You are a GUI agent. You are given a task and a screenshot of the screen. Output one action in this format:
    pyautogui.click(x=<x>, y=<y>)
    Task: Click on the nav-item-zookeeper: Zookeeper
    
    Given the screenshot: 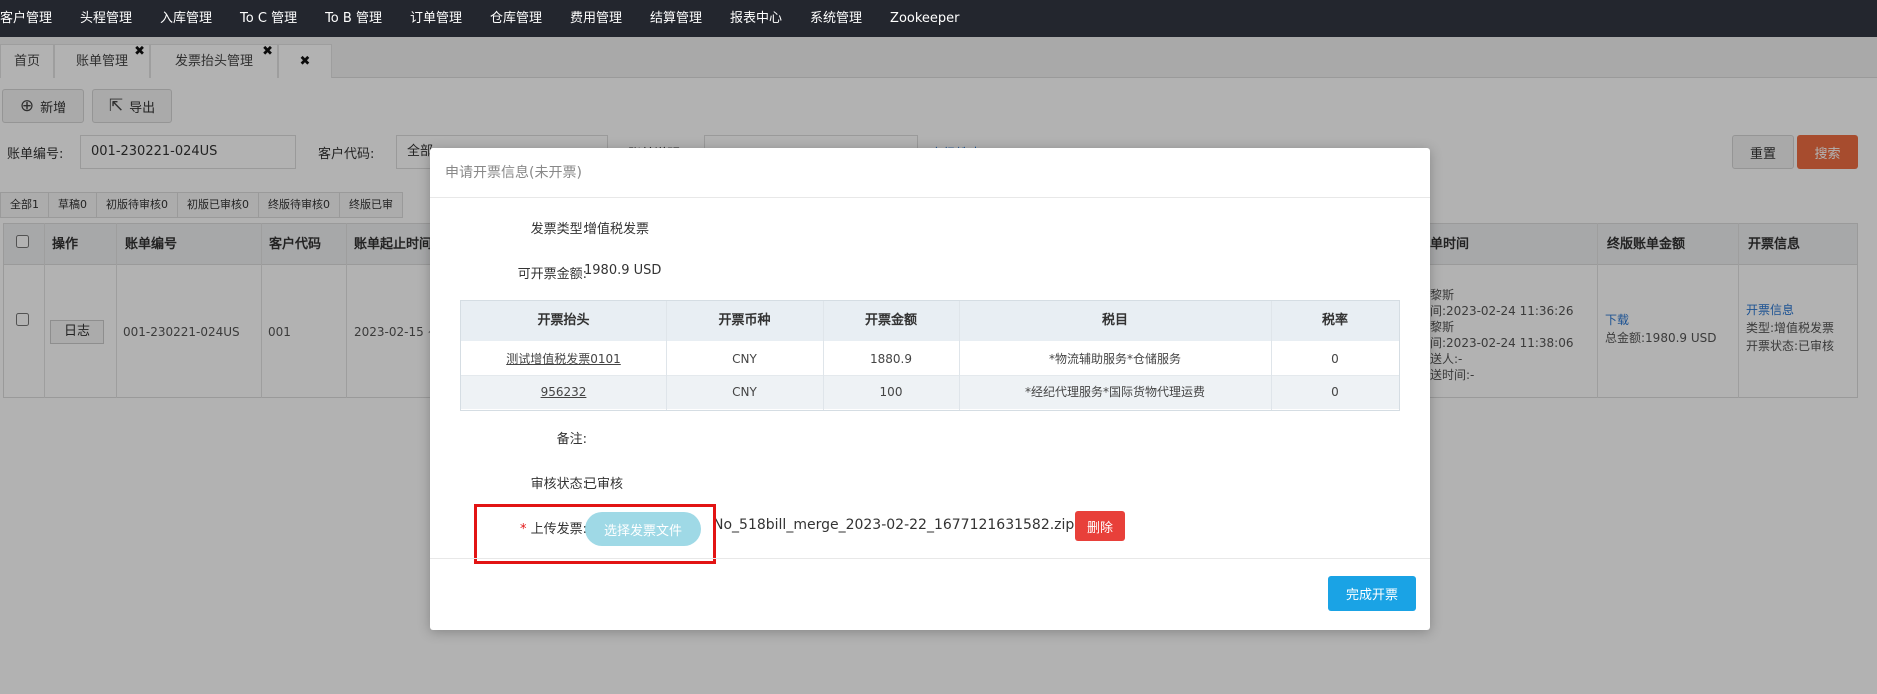 What is the action you would take?
    pyautogui.click(x=924, y=18)
    